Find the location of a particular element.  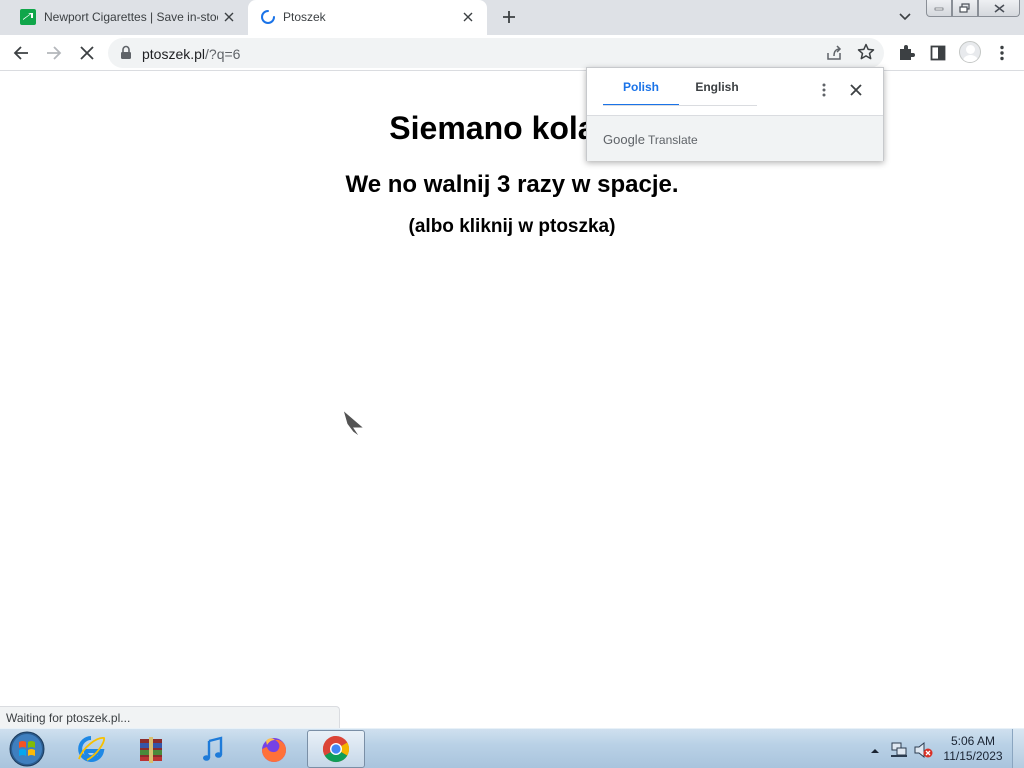

extensions-icon is located at coordinates (906, 53).